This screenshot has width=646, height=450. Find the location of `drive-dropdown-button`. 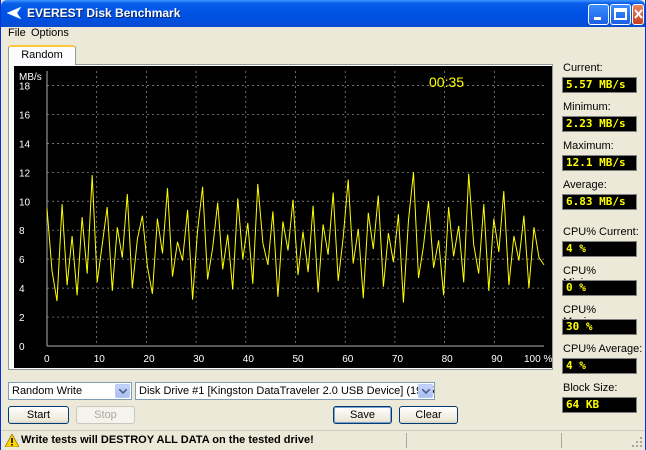

drive-dropdown-button is located at coordinates (425, 391).